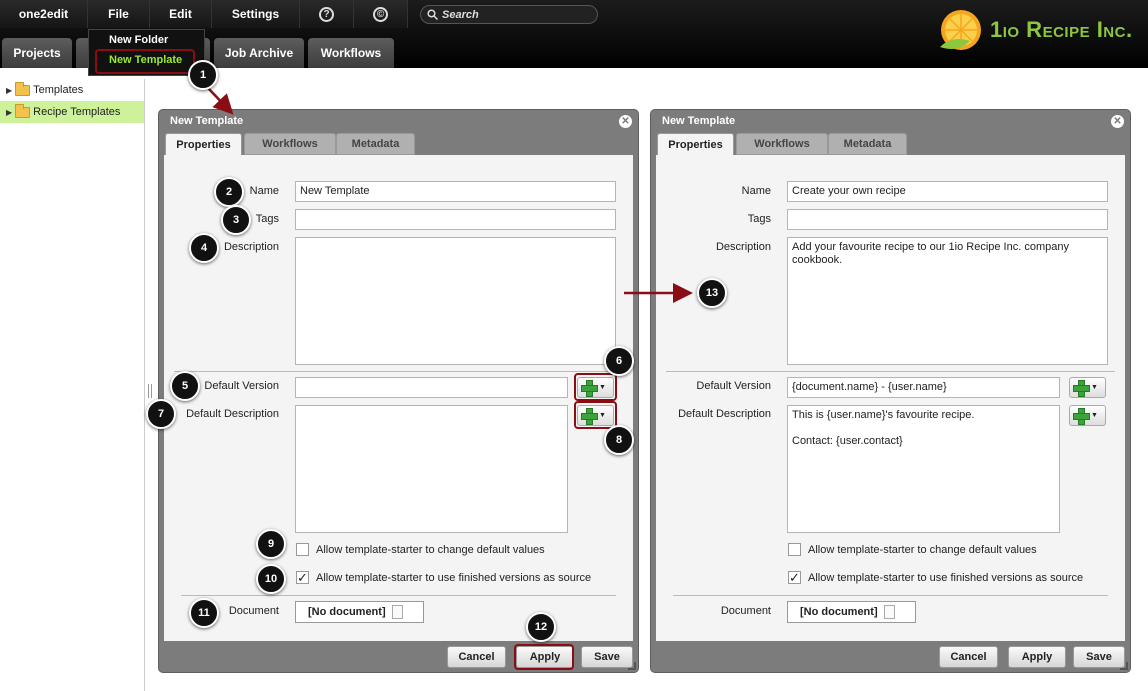  Describe the element at coordinates (619, 440) in the screenshot. I see `step-badge-8: 8` at that location.